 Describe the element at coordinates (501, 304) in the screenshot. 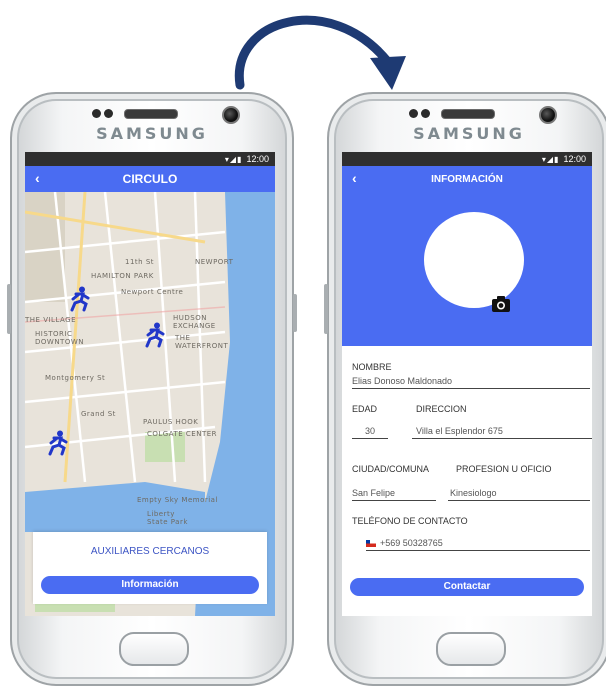

I see `camera-icon` at that location.